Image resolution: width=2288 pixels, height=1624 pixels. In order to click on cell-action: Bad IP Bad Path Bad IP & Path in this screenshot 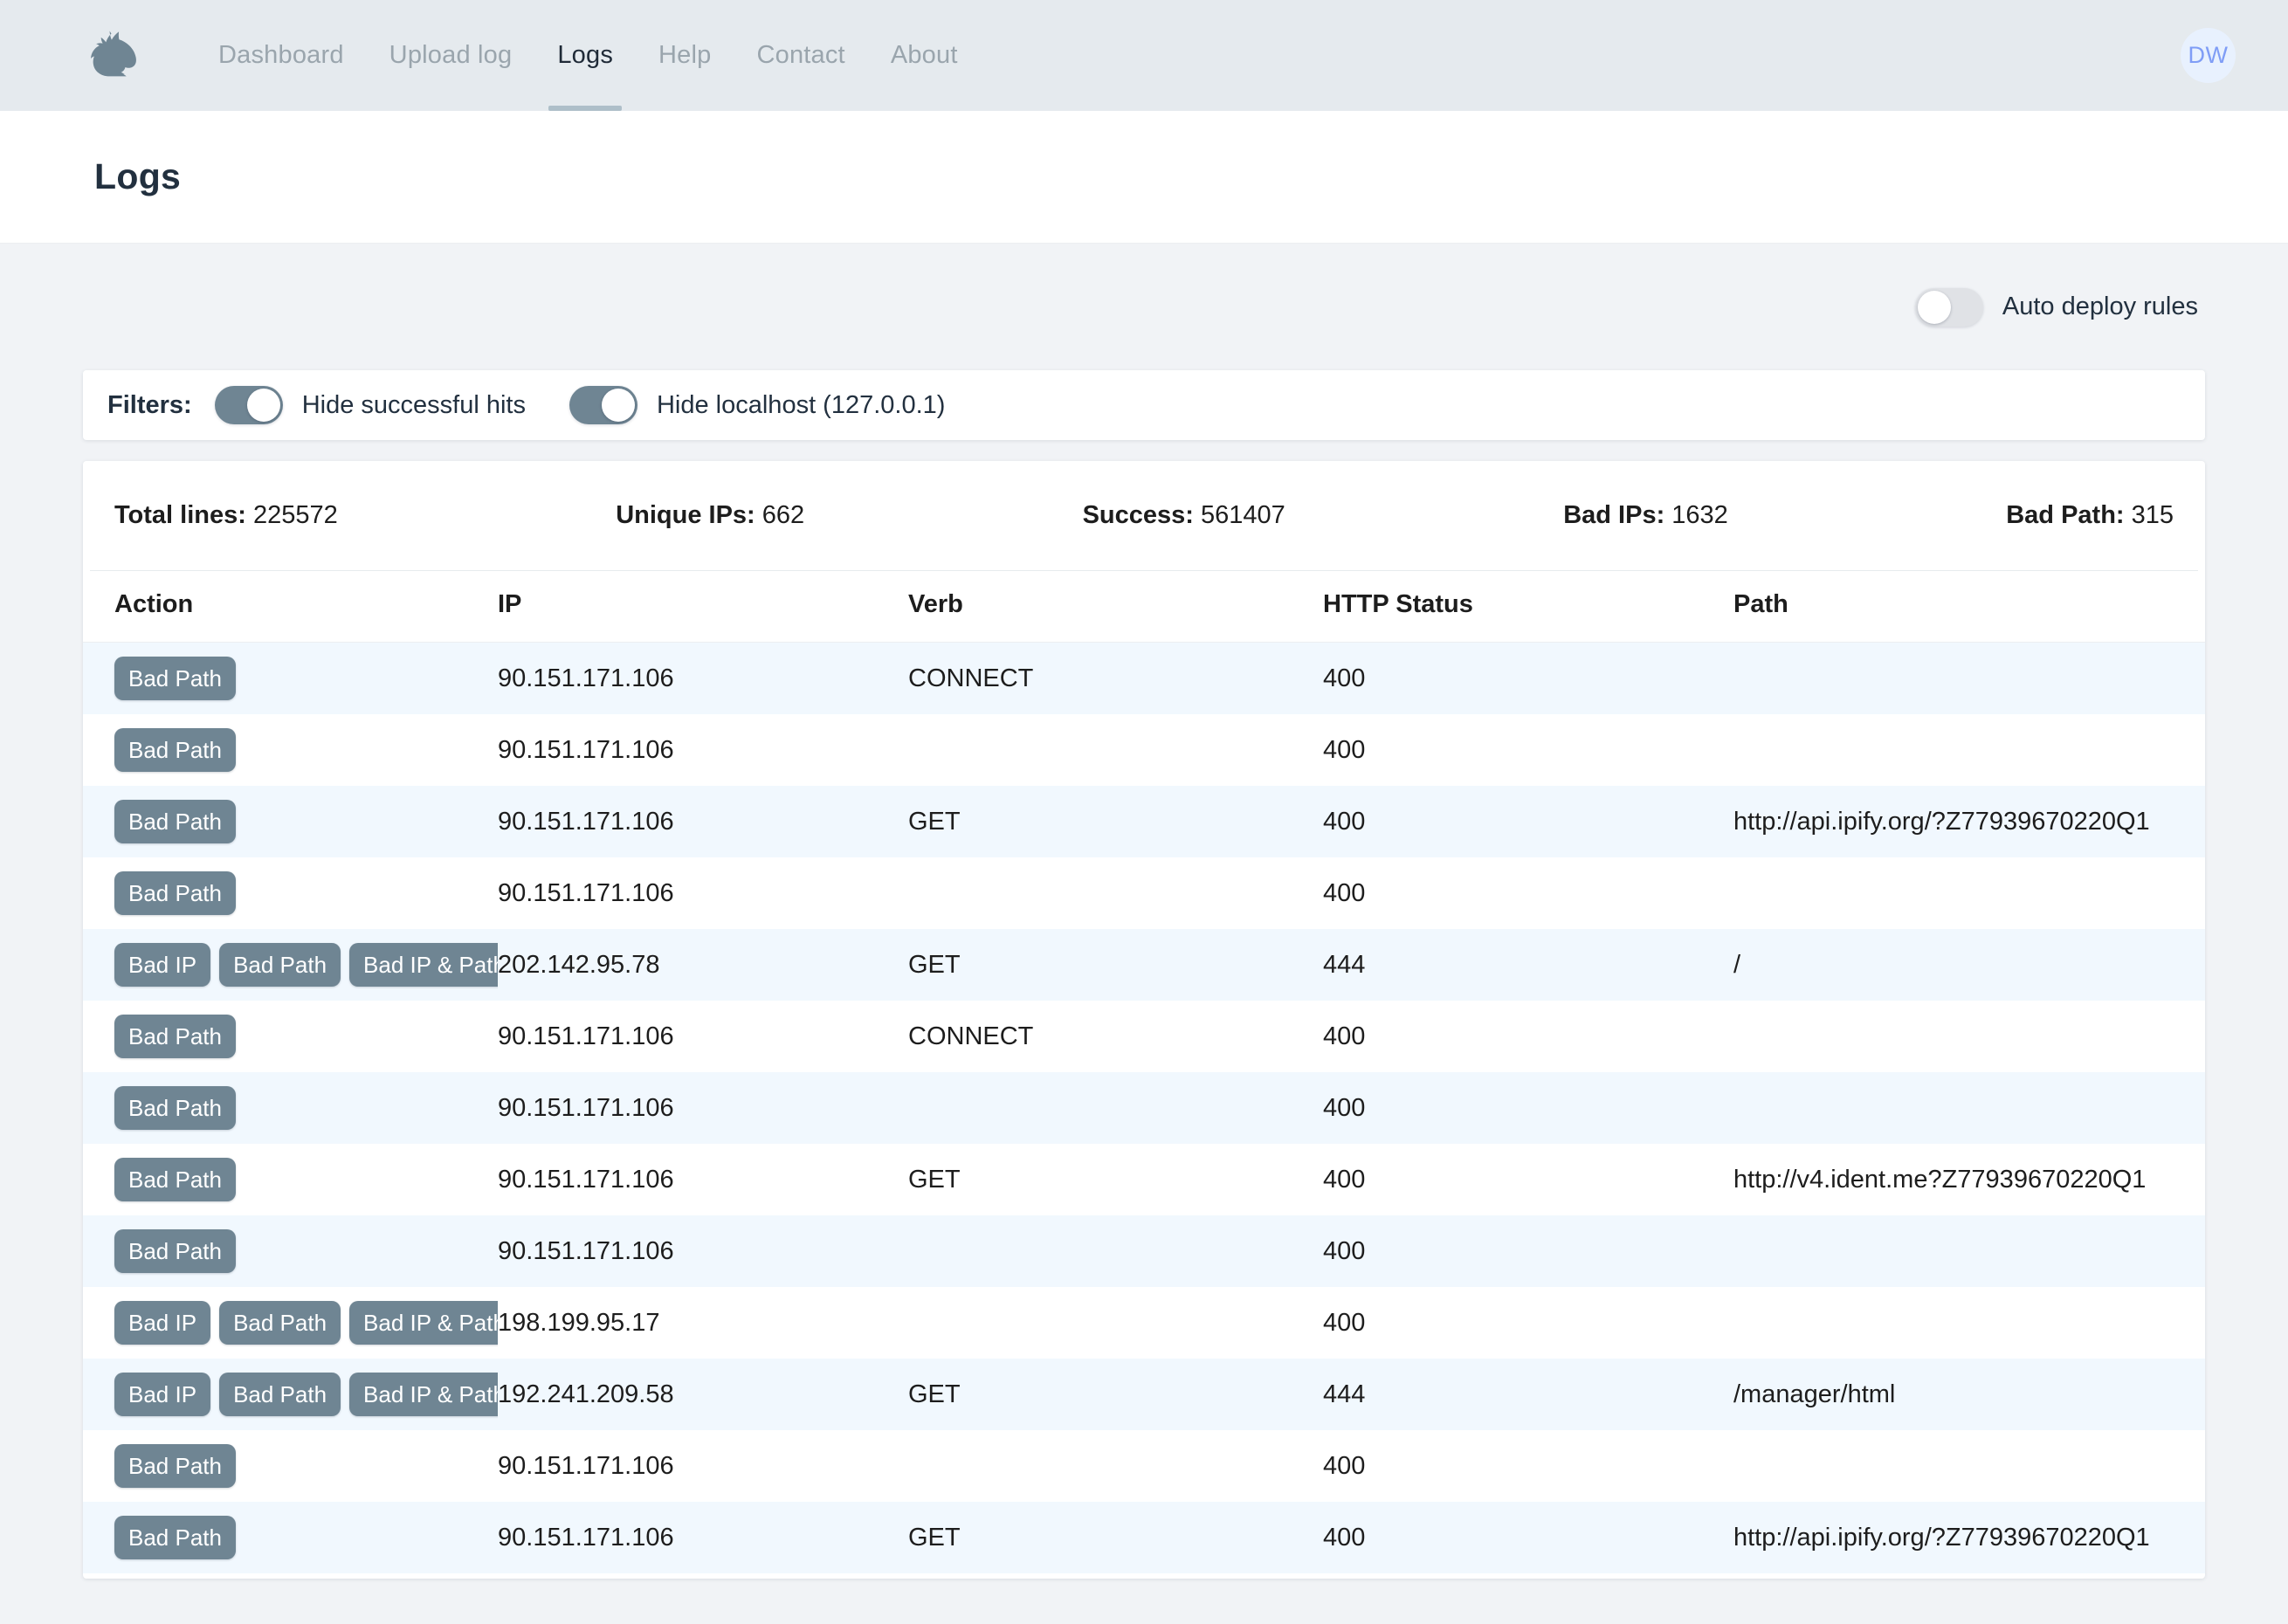, I will do `click(291, 1395)`.